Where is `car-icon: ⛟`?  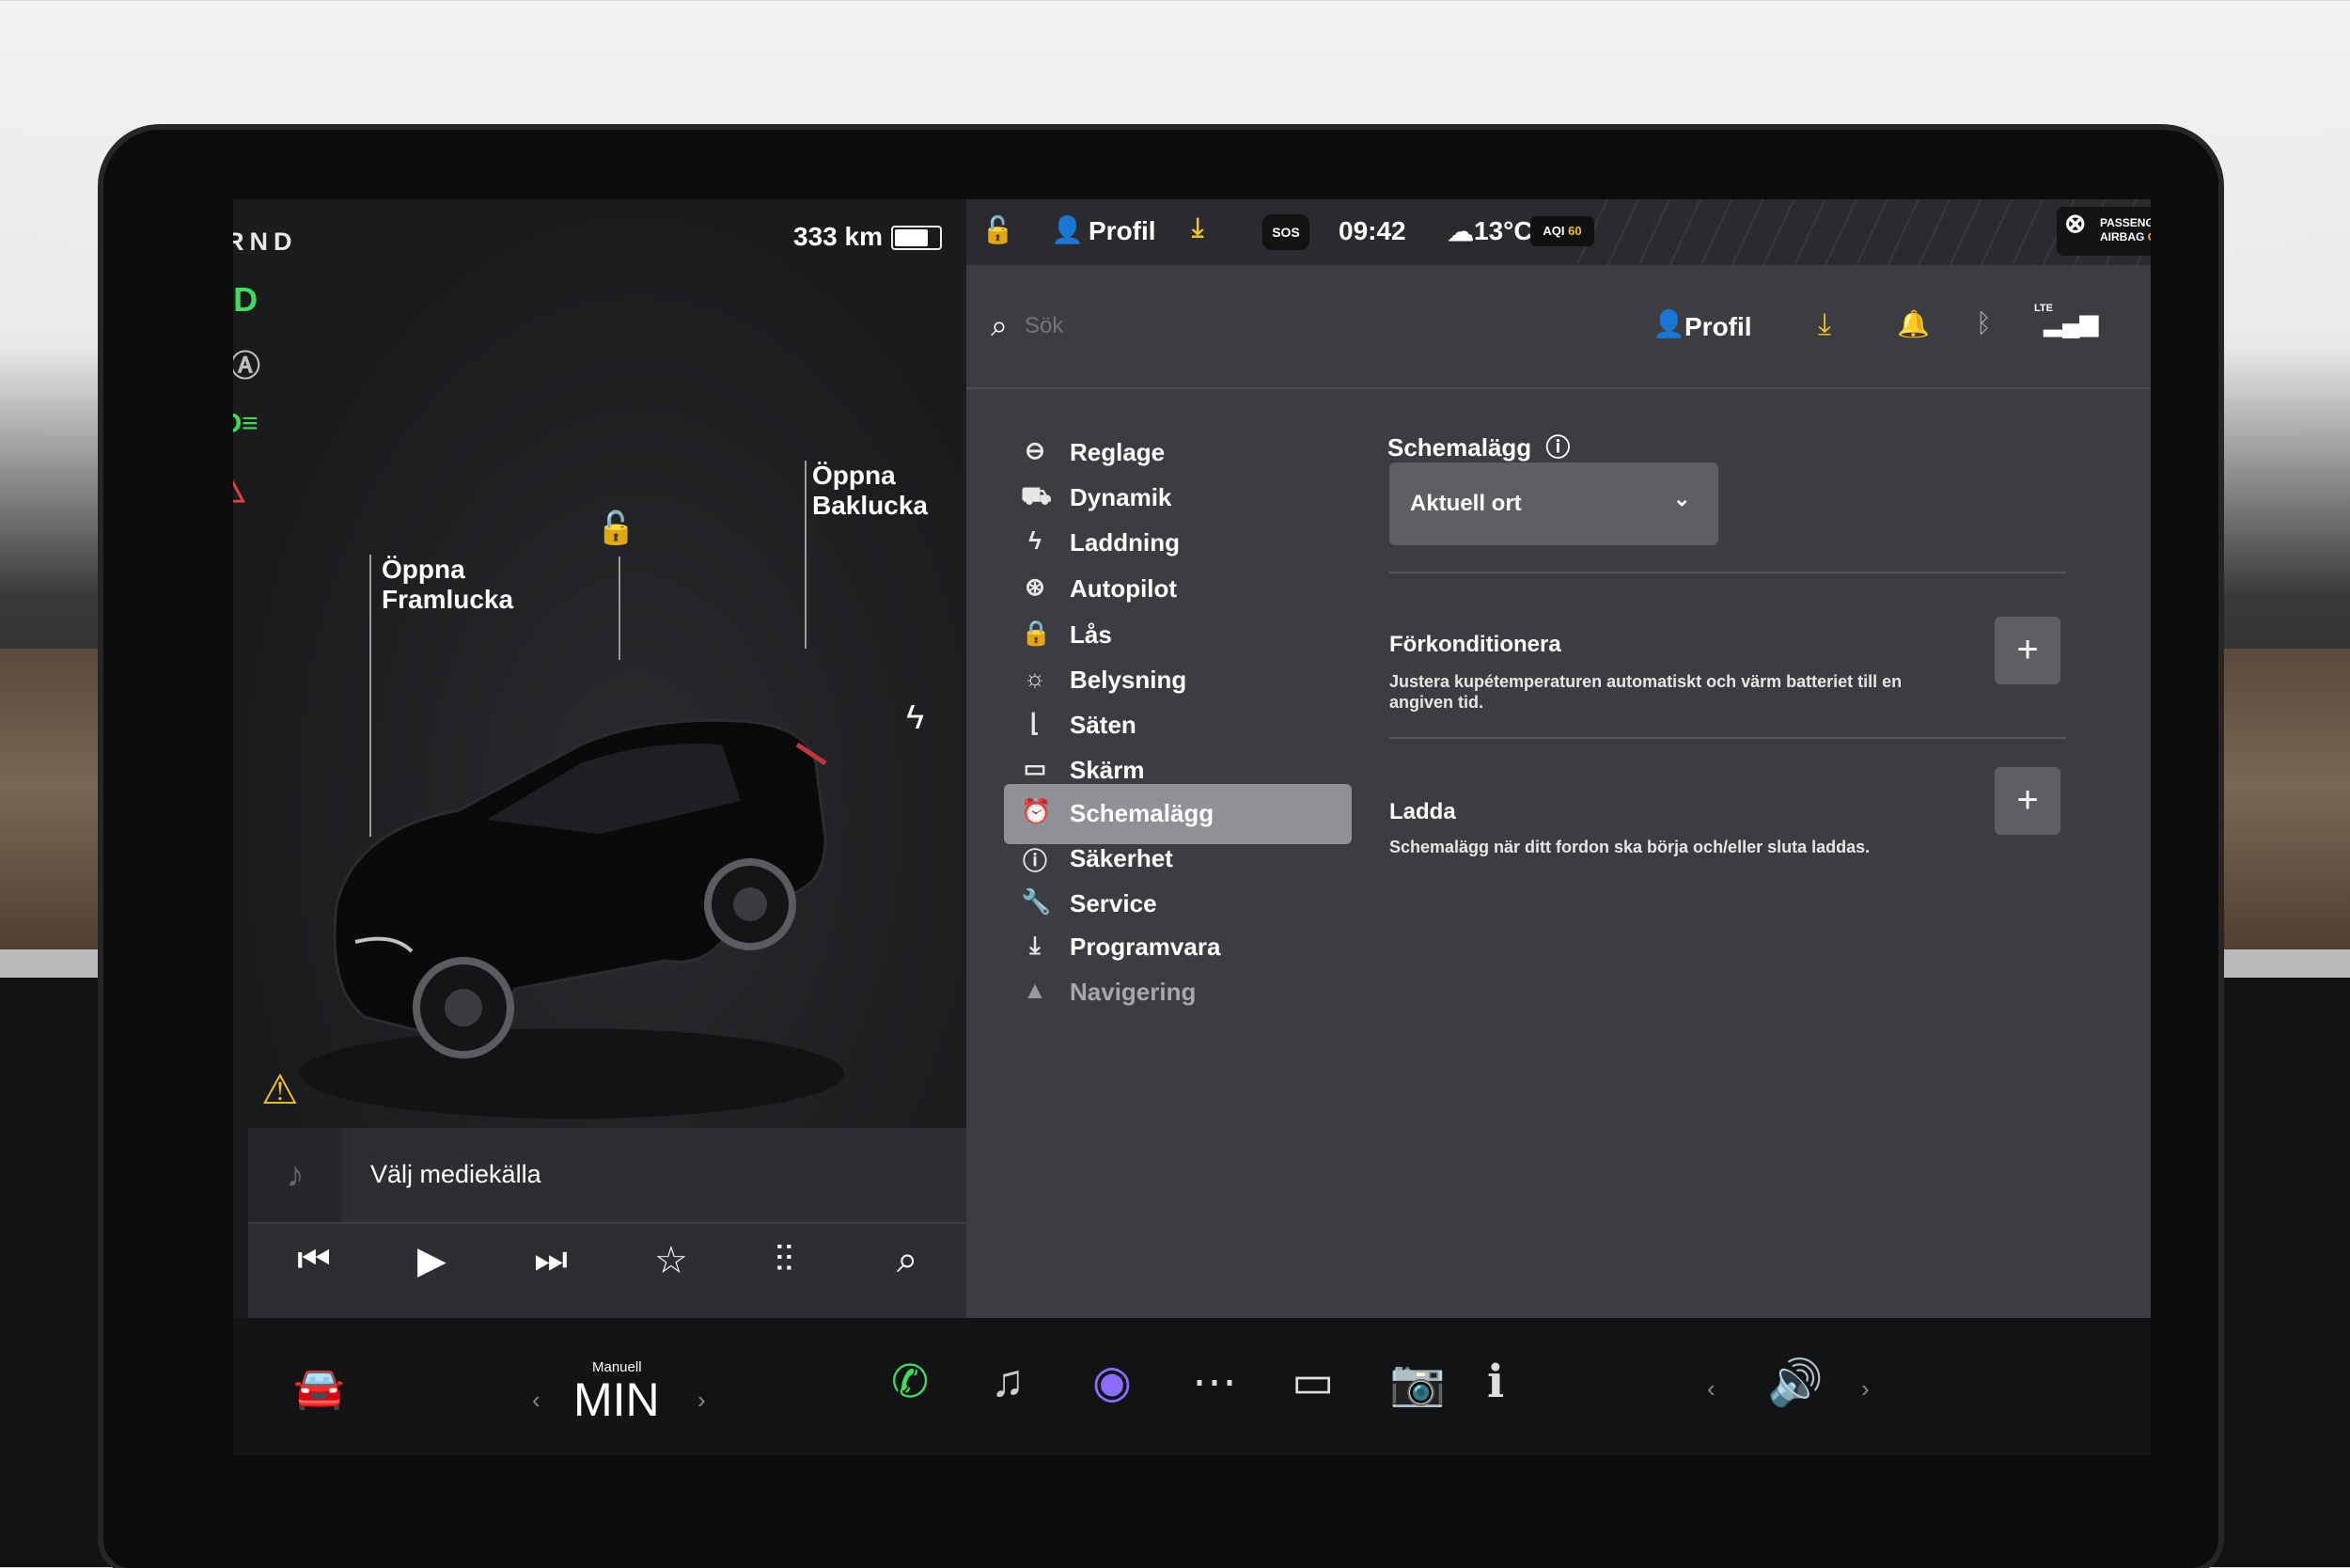
car-icon: ⛟ is located at coordinates (1036, 495).